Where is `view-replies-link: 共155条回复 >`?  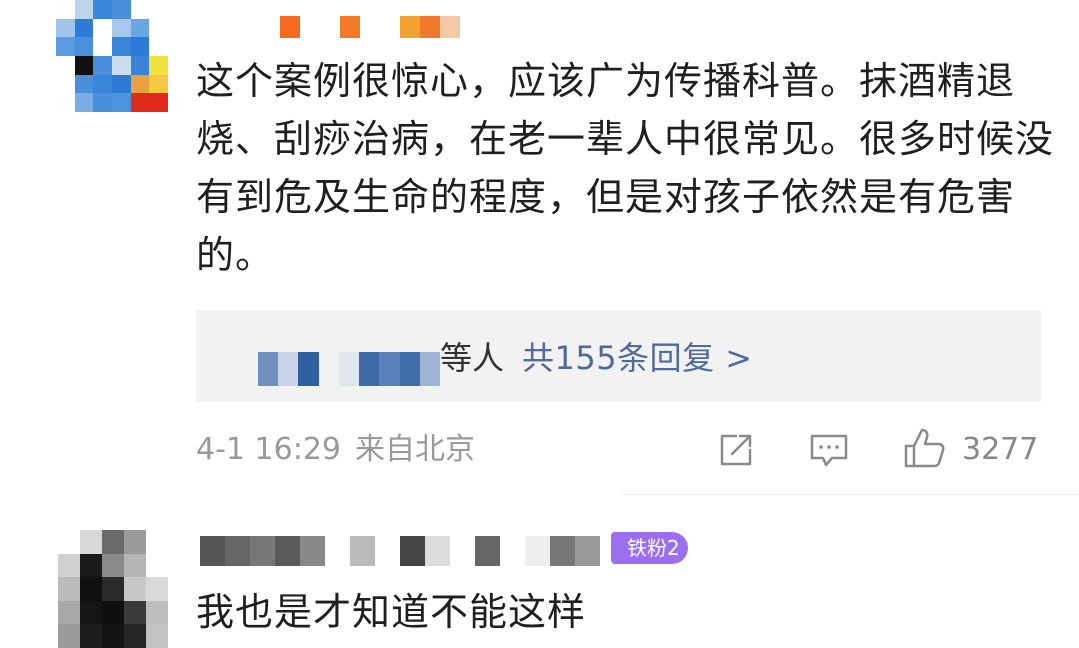
view-replies-link: 共155条回复 > is located at coordinates (637, 358).